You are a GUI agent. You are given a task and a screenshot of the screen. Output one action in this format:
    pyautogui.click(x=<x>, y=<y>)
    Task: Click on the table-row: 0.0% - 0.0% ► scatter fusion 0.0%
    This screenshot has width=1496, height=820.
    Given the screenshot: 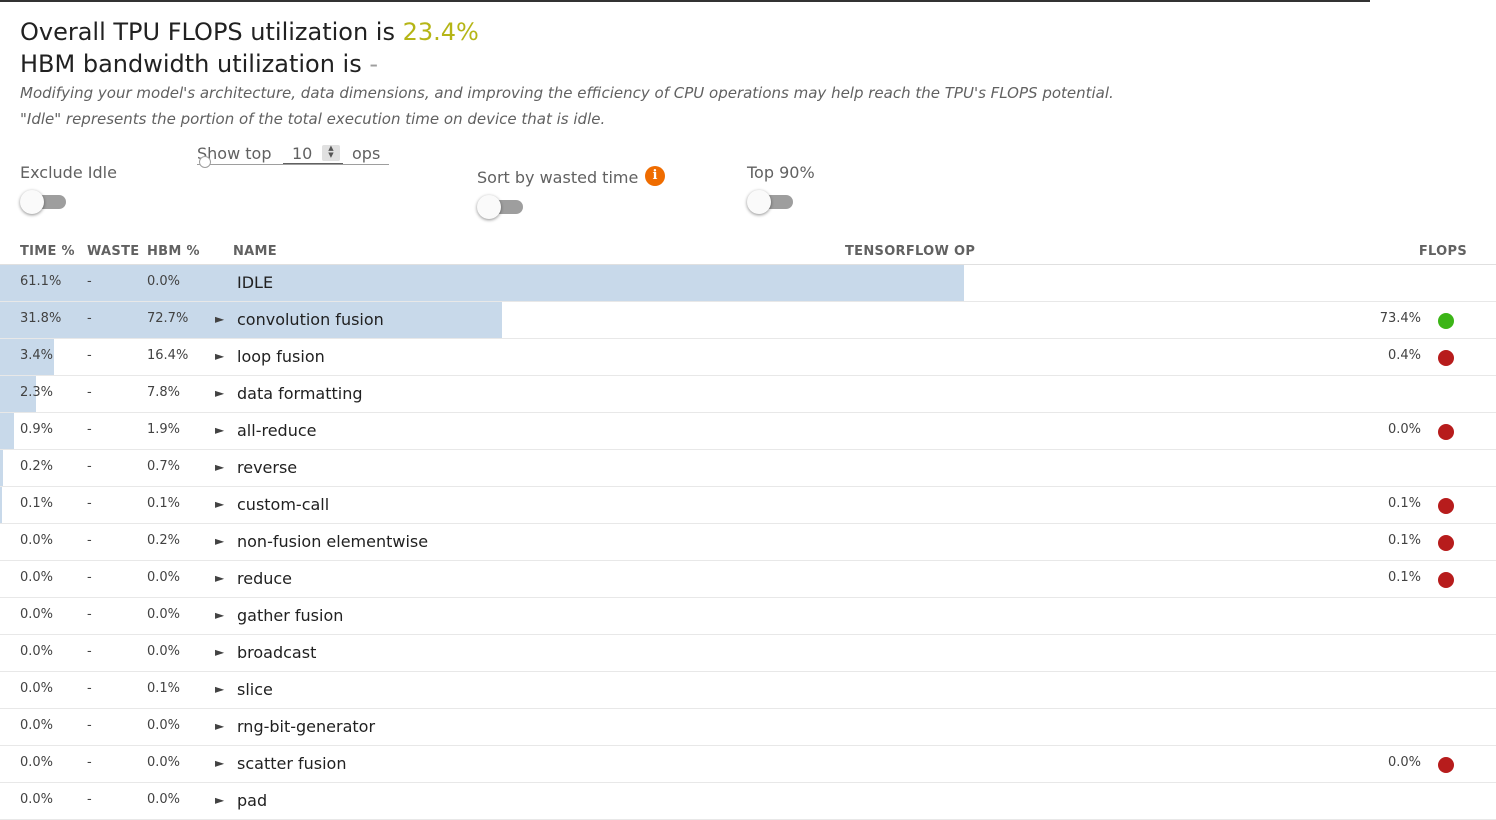 What is the action you would take?
    pyautogui.click(x=748, y=764)
    